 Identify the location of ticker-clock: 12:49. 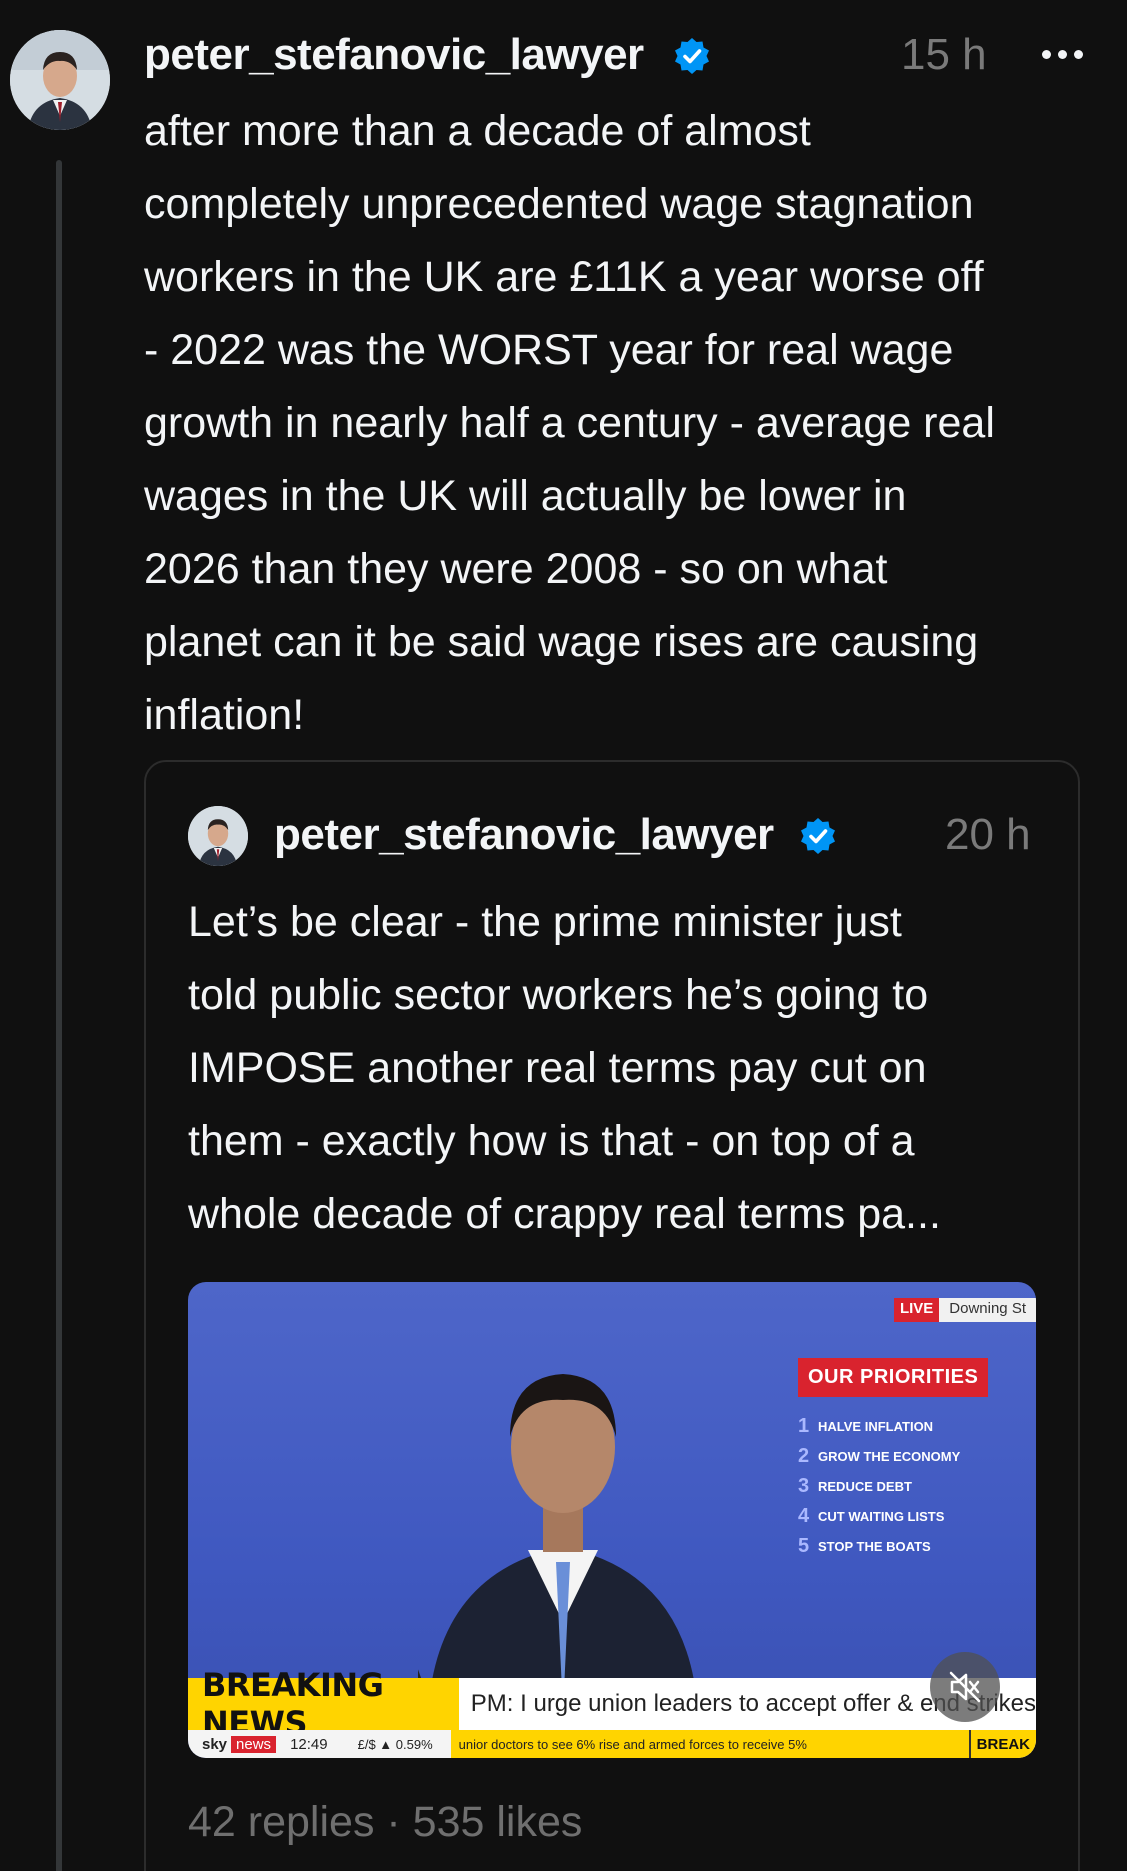
(309, 1744).